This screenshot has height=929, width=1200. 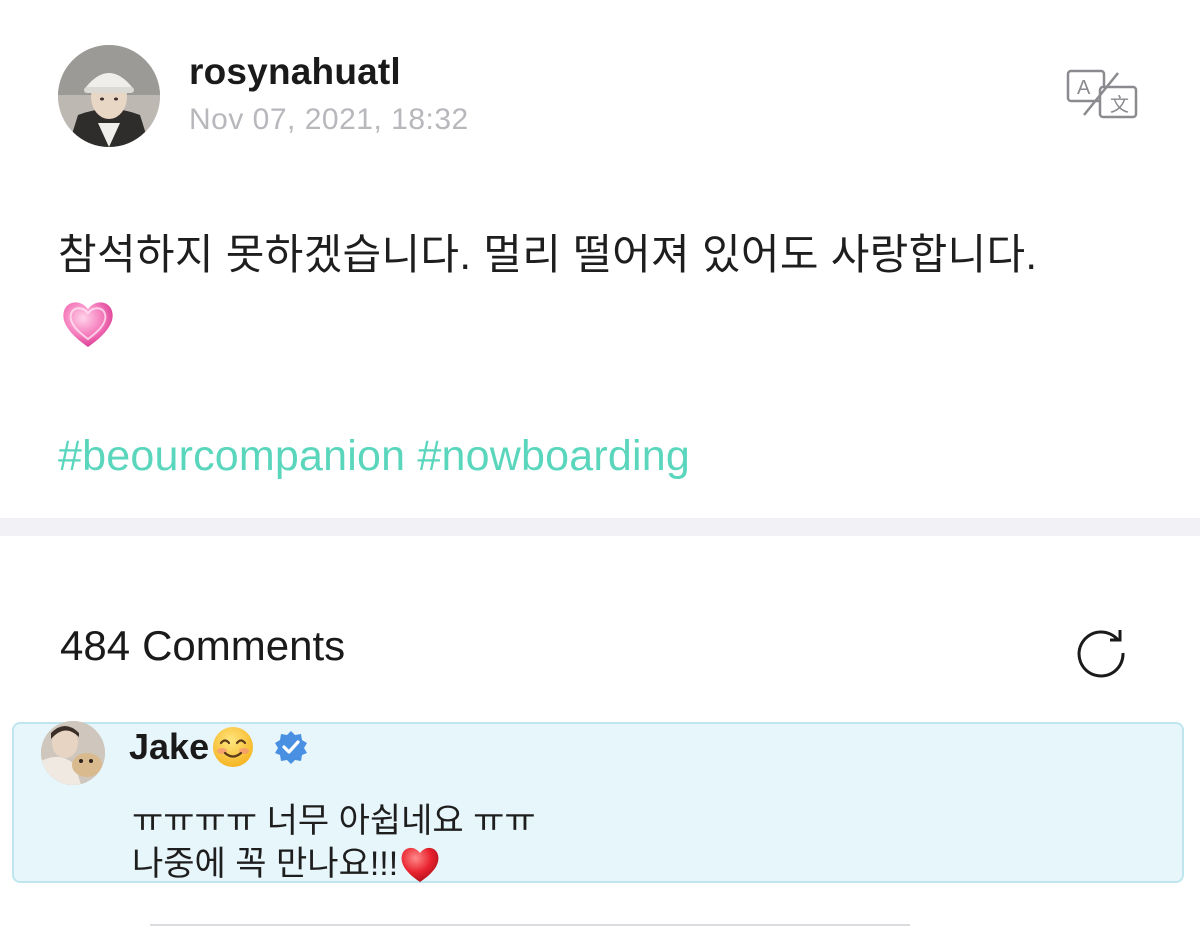 What do you see at coordinates (233, 747) in the screenshot?
I see `smiling-face-icon` at bounding box center [233, 747].